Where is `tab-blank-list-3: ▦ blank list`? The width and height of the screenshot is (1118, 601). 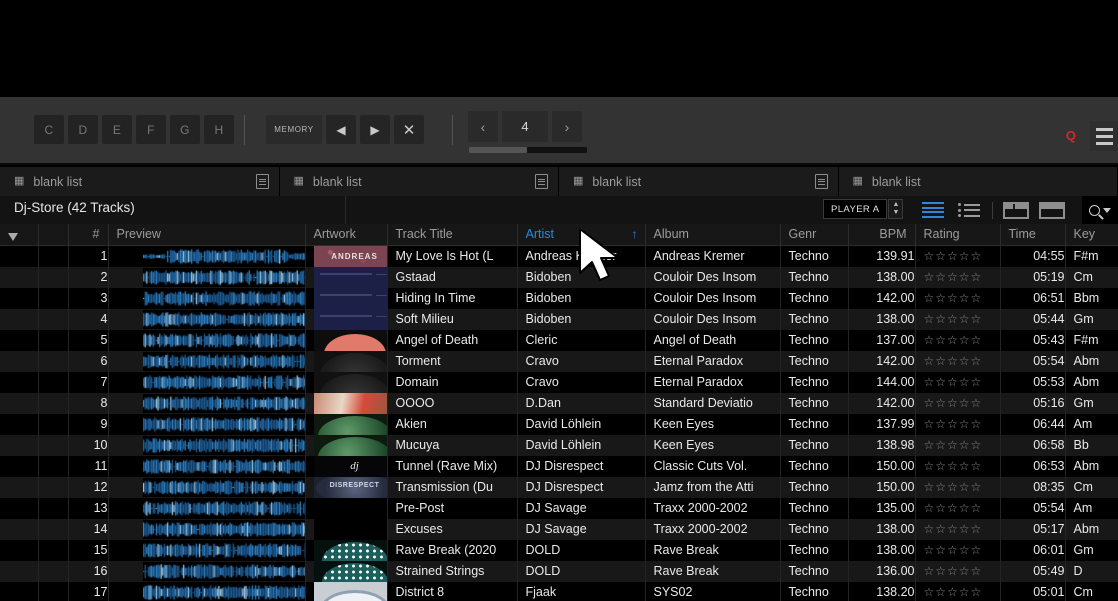
tab-blank-list-3: ▦ blank list is located at coordinates (699, 181).